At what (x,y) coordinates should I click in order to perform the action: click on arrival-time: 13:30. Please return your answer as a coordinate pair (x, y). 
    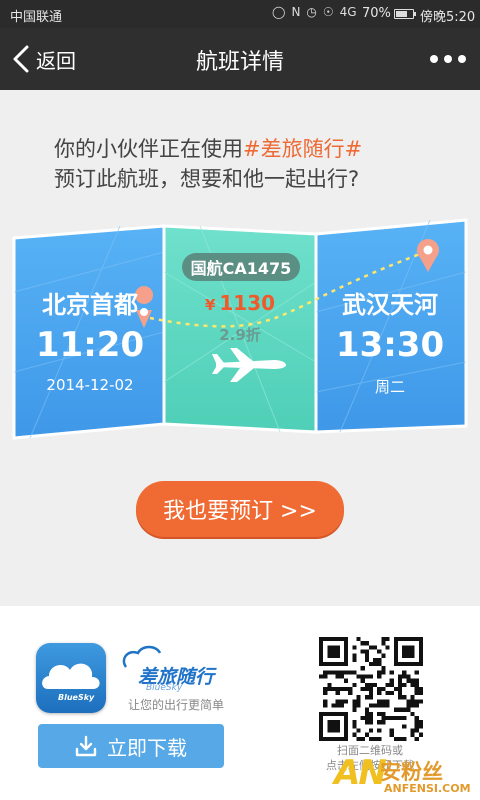
    Looking at the image, I should click on (390, 345).